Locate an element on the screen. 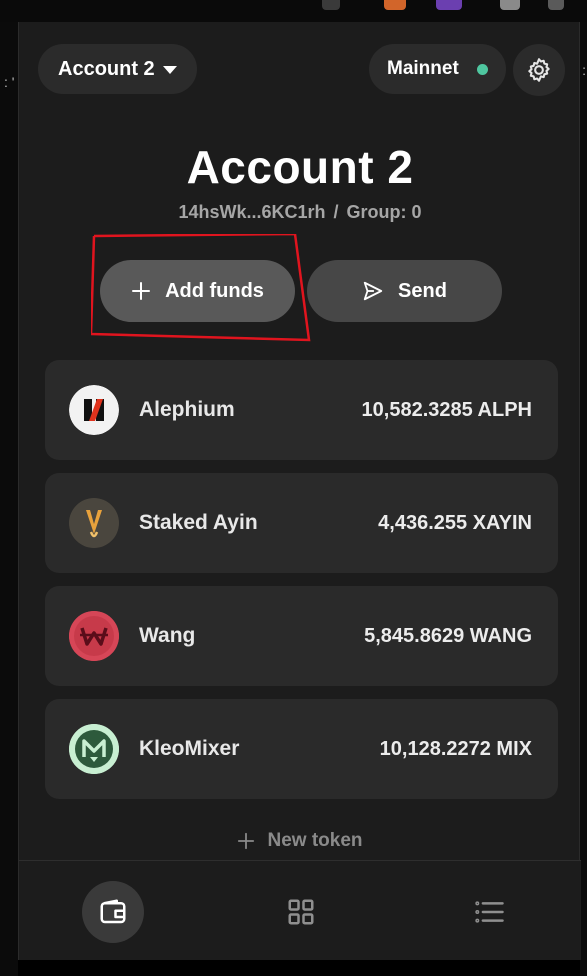 The width and height of the screenshot is (587, 976). token-name: Alephium is located at coordinates (187, 409).